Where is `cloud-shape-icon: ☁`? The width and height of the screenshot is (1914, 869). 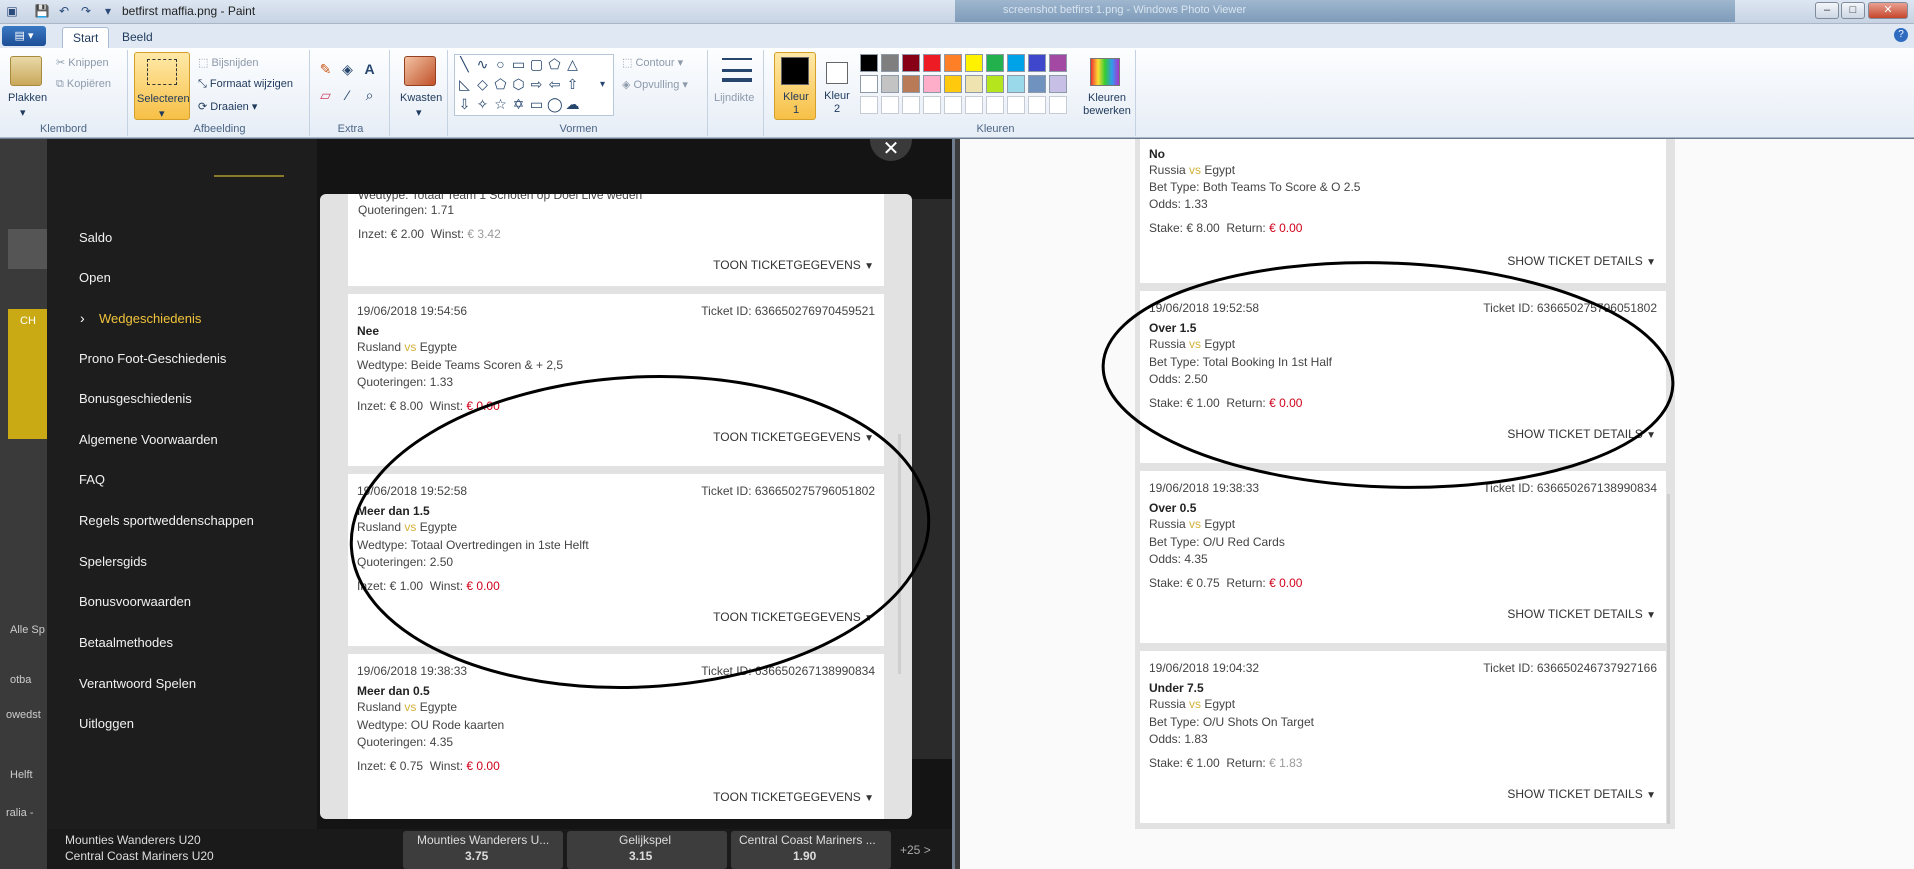 cloud-shape-icon: ☁ is located at coordinates (572, 104).